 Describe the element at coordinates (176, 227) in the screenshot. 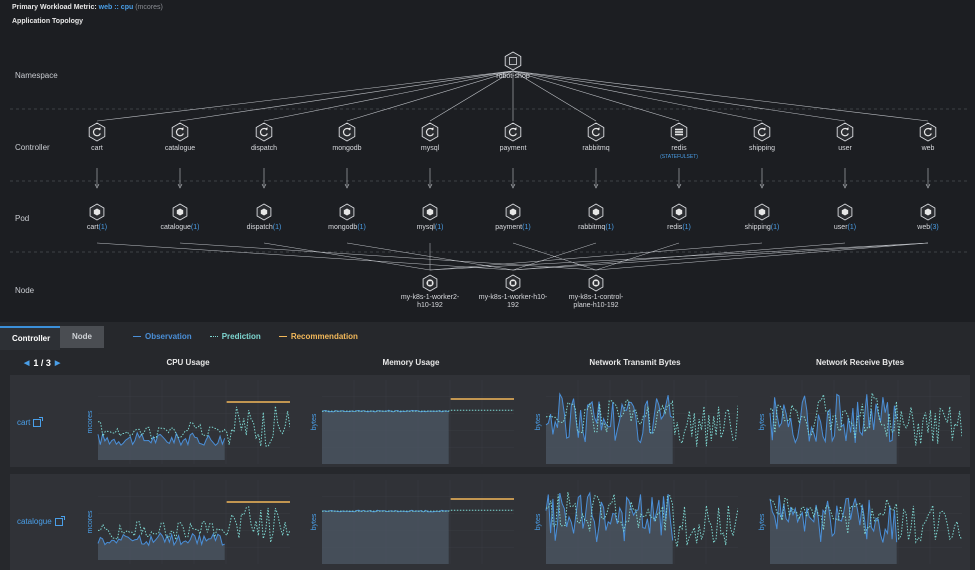

I see `pod-name: catalogue` at that location.